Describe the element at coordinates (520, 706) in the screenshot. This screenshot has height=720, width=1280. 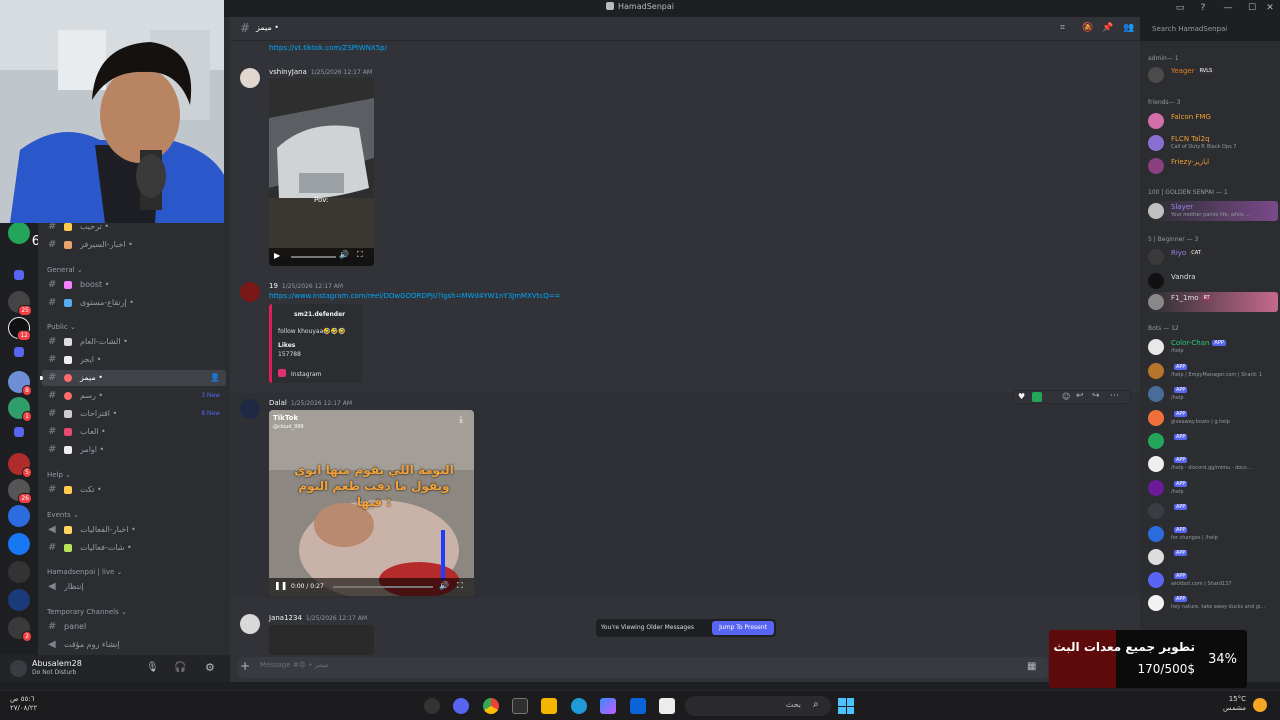
I see `store-icon` at that location.